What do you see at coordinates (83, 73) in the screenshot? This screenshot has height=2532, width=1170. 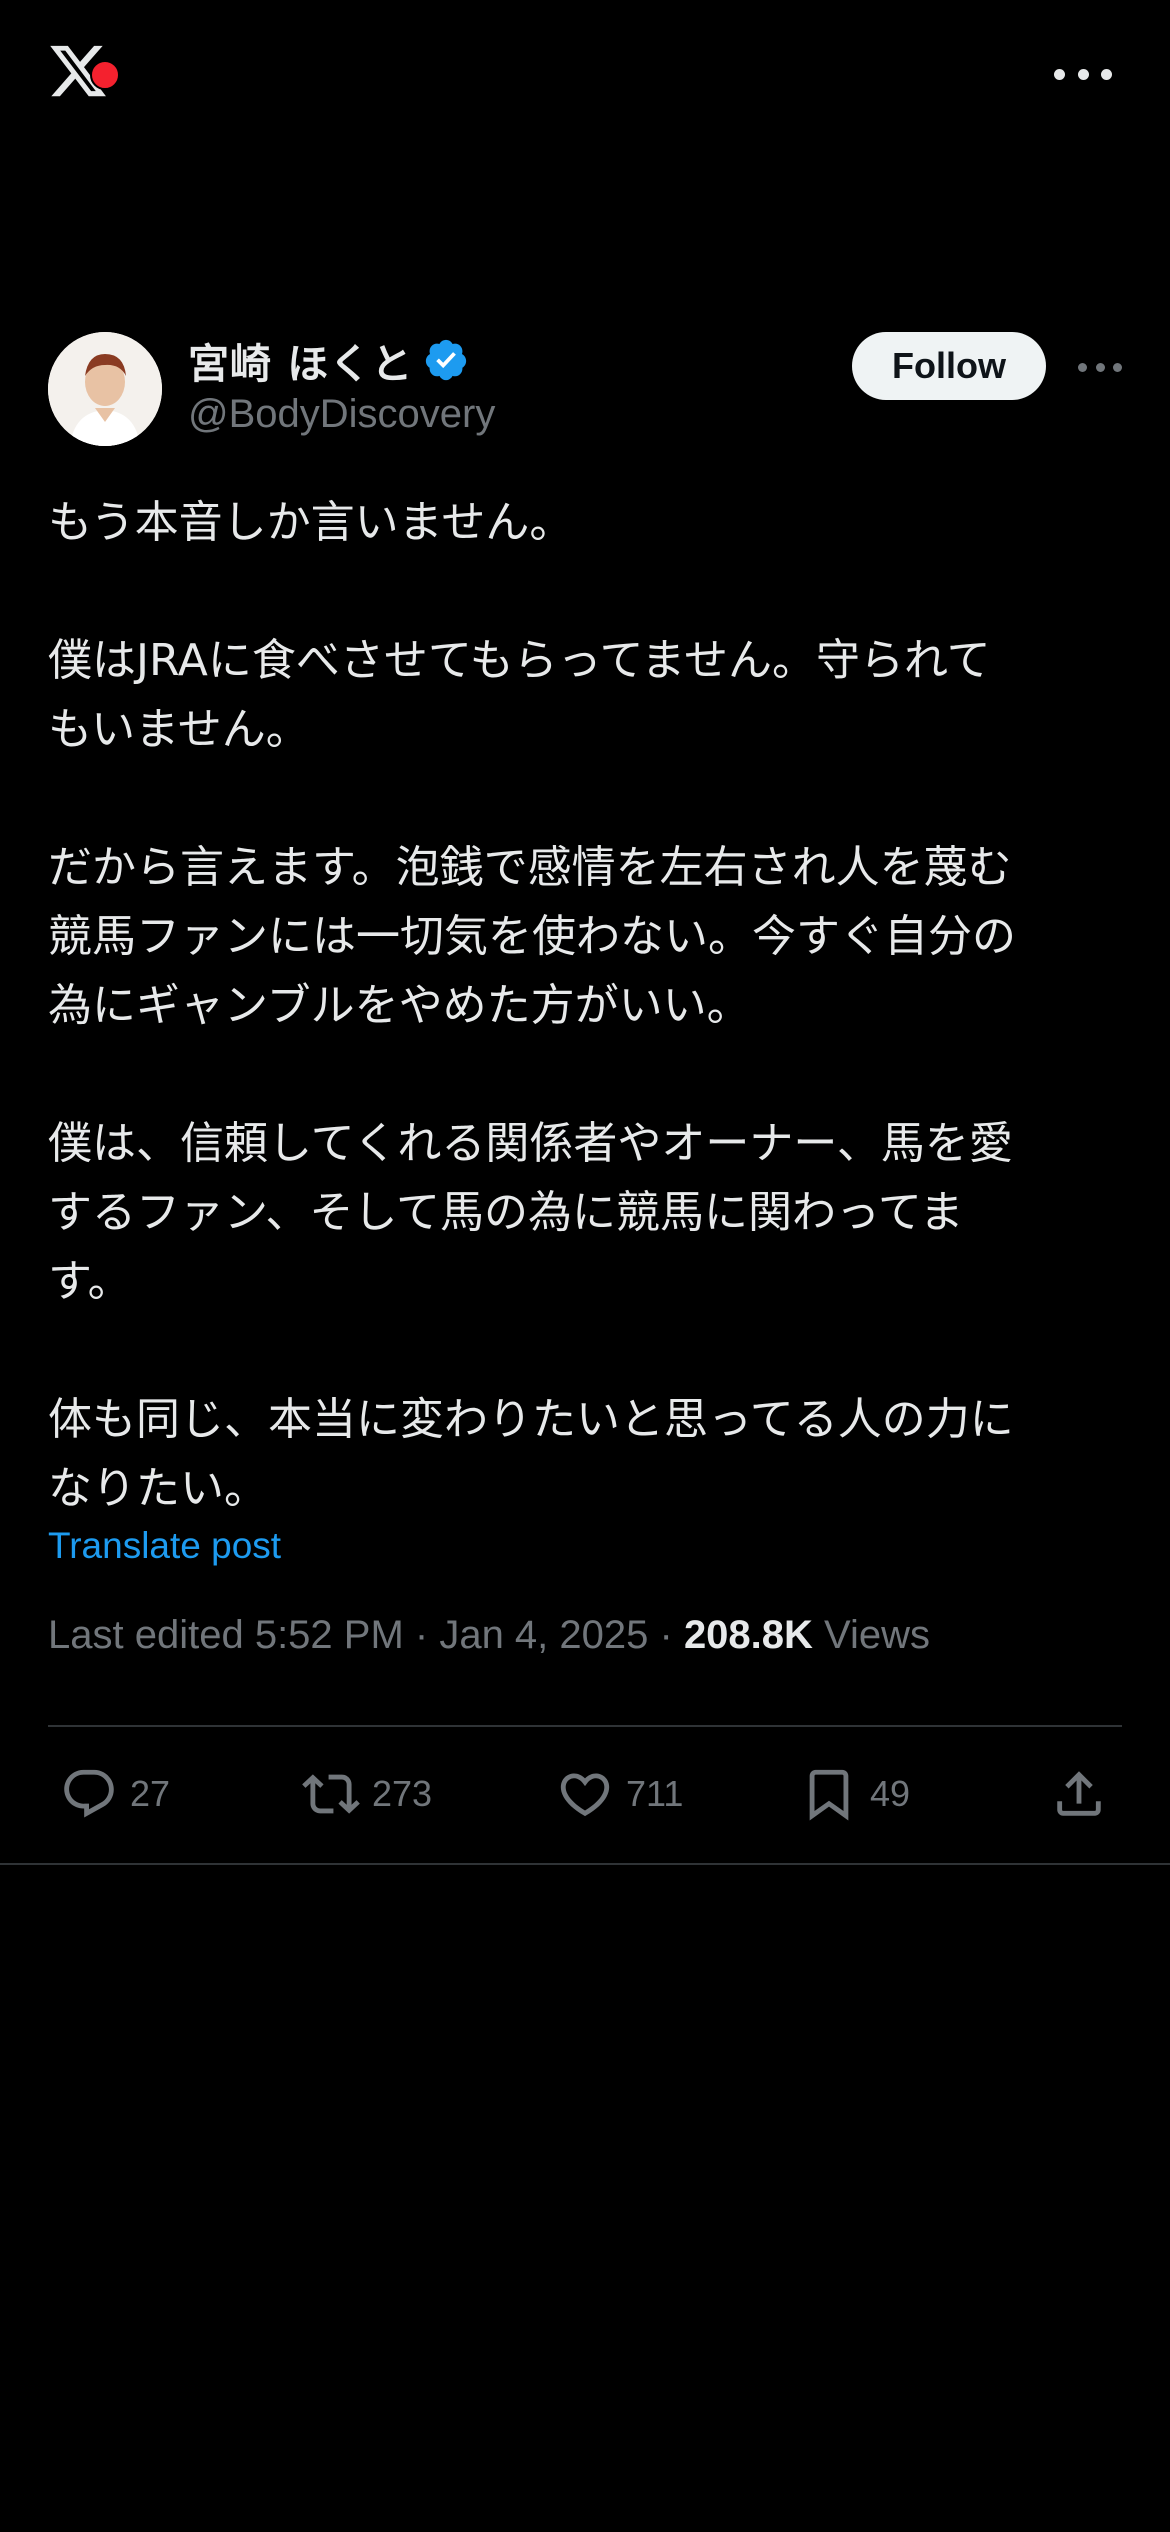 I see `x-logo-icon` at bounding box center [83, 73].